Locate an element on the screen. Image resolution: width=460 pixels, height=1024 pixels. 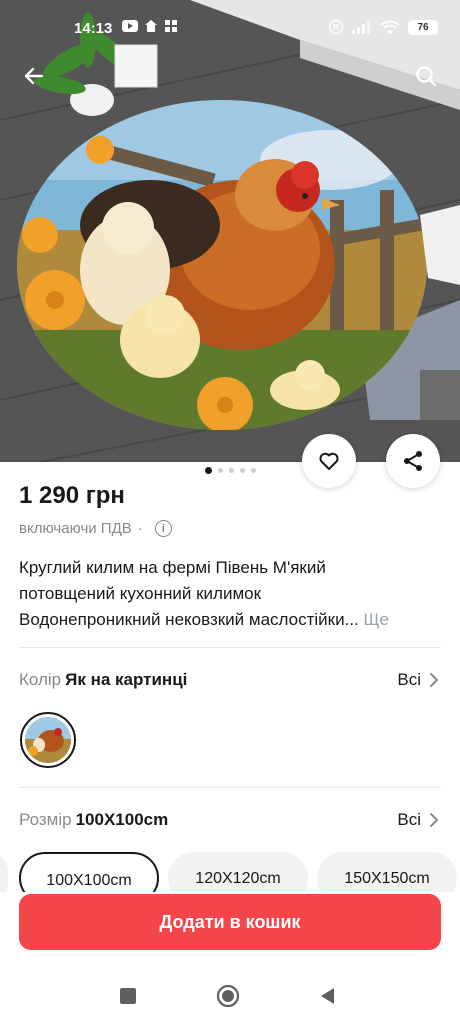
status-time: 14:13 is located at coordinates (93, 28).